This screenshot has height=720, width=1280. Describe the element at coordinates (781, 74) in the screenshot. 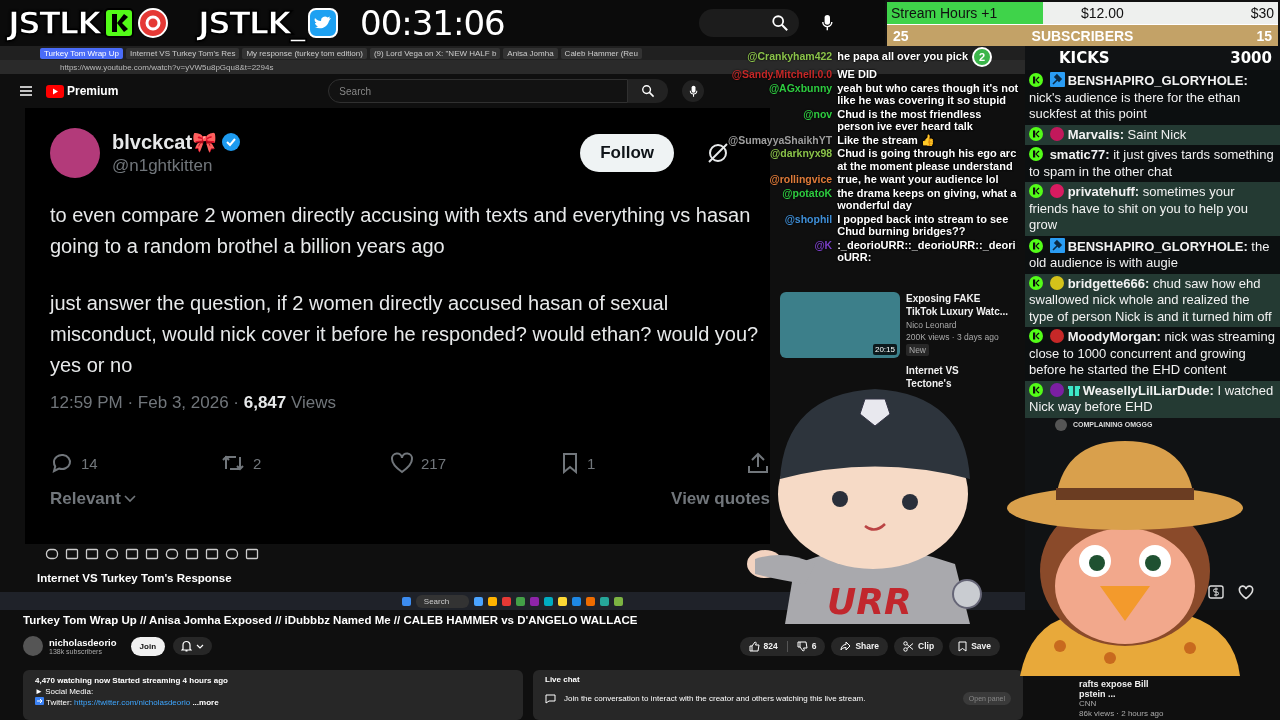

I see `chat-username: @Sandy.Mitchell.0.0` at that location.